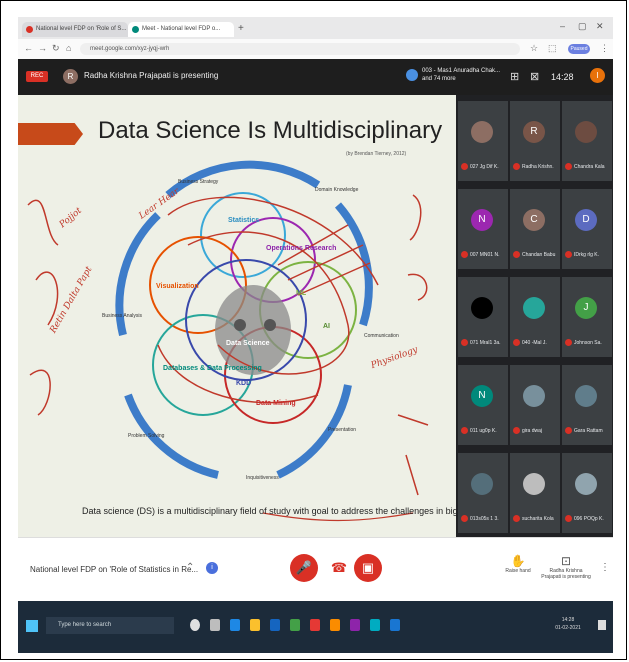  Describe the element at coordinates (241, 28) in the screenshot. I see `new-tab-button: +` at that location.